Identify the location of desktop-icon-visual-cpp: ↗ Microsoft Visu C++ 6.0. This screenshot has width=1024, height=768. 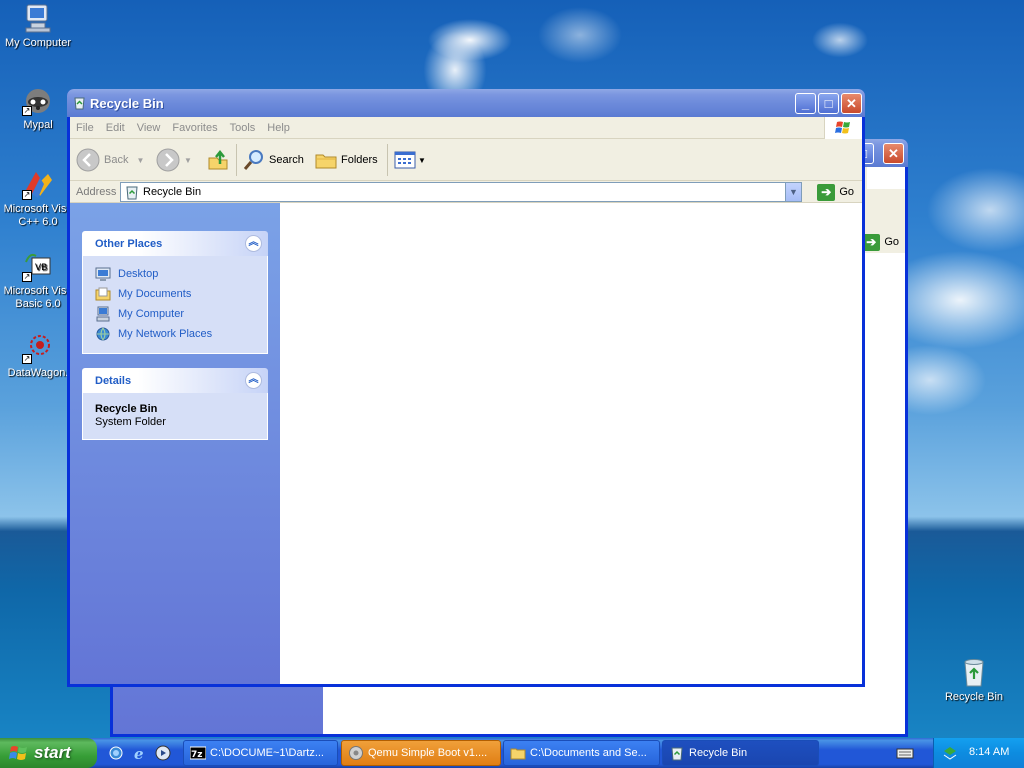
(38, 198).